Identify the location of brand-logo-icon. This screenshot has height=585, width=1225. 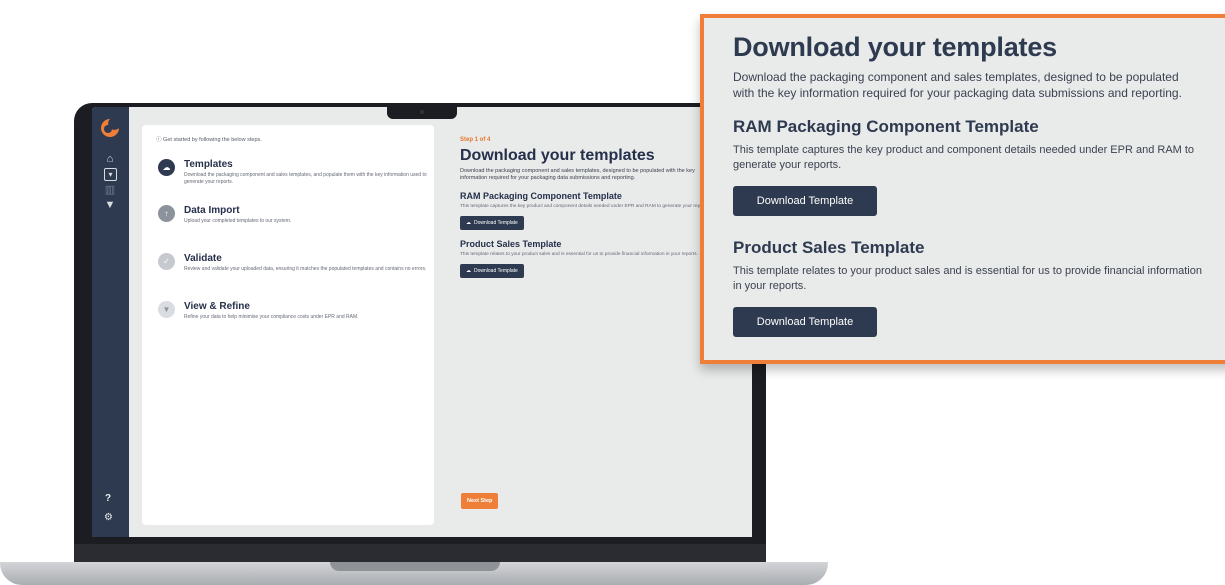
(110, 128).